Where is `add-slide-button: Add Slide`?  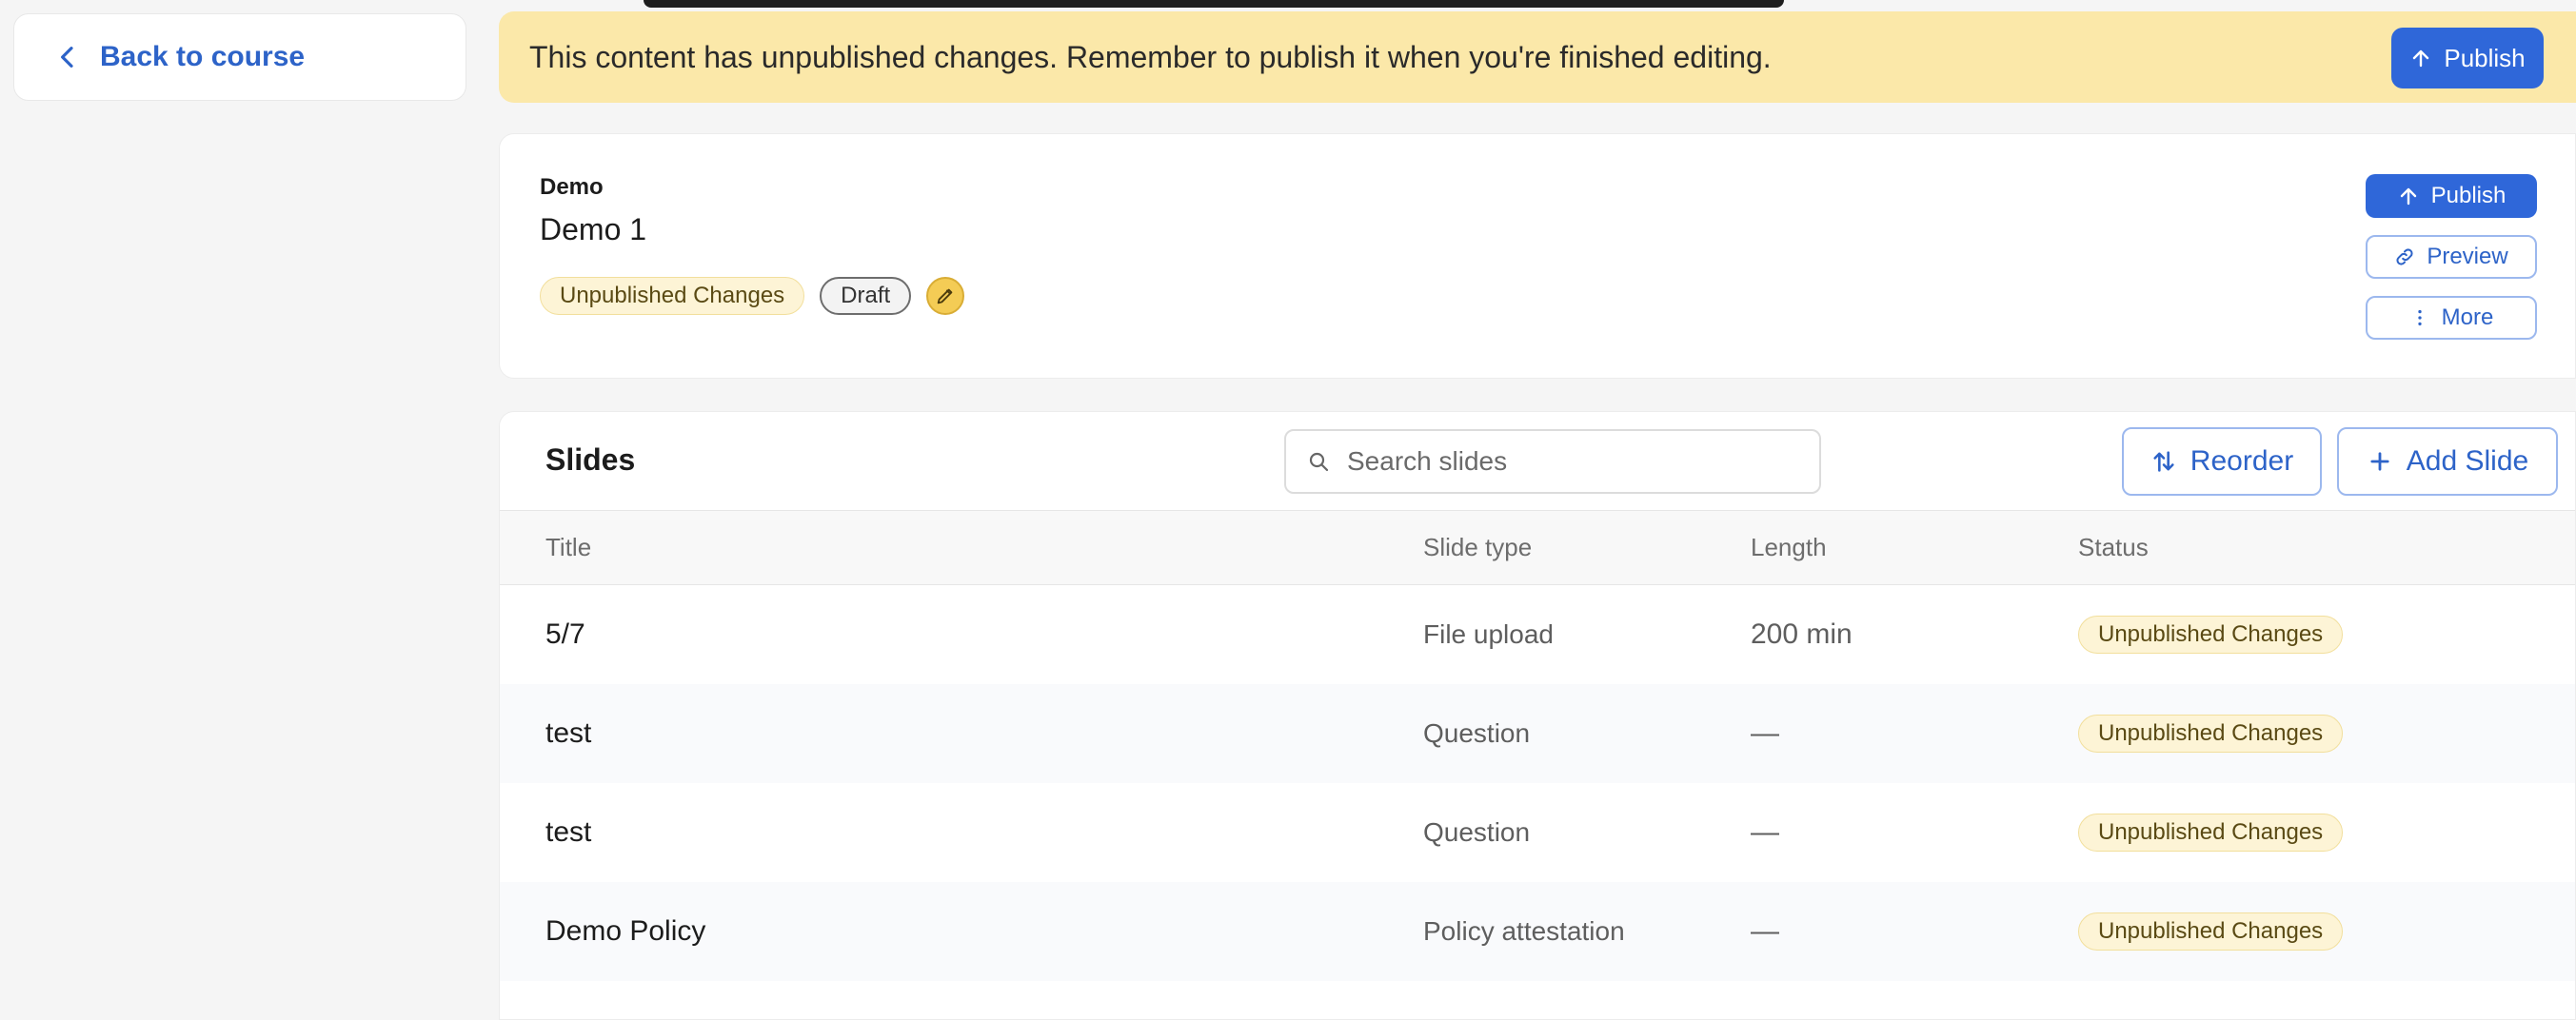
add-slide-button: Add Slide is located at coordinates (2447, 462).